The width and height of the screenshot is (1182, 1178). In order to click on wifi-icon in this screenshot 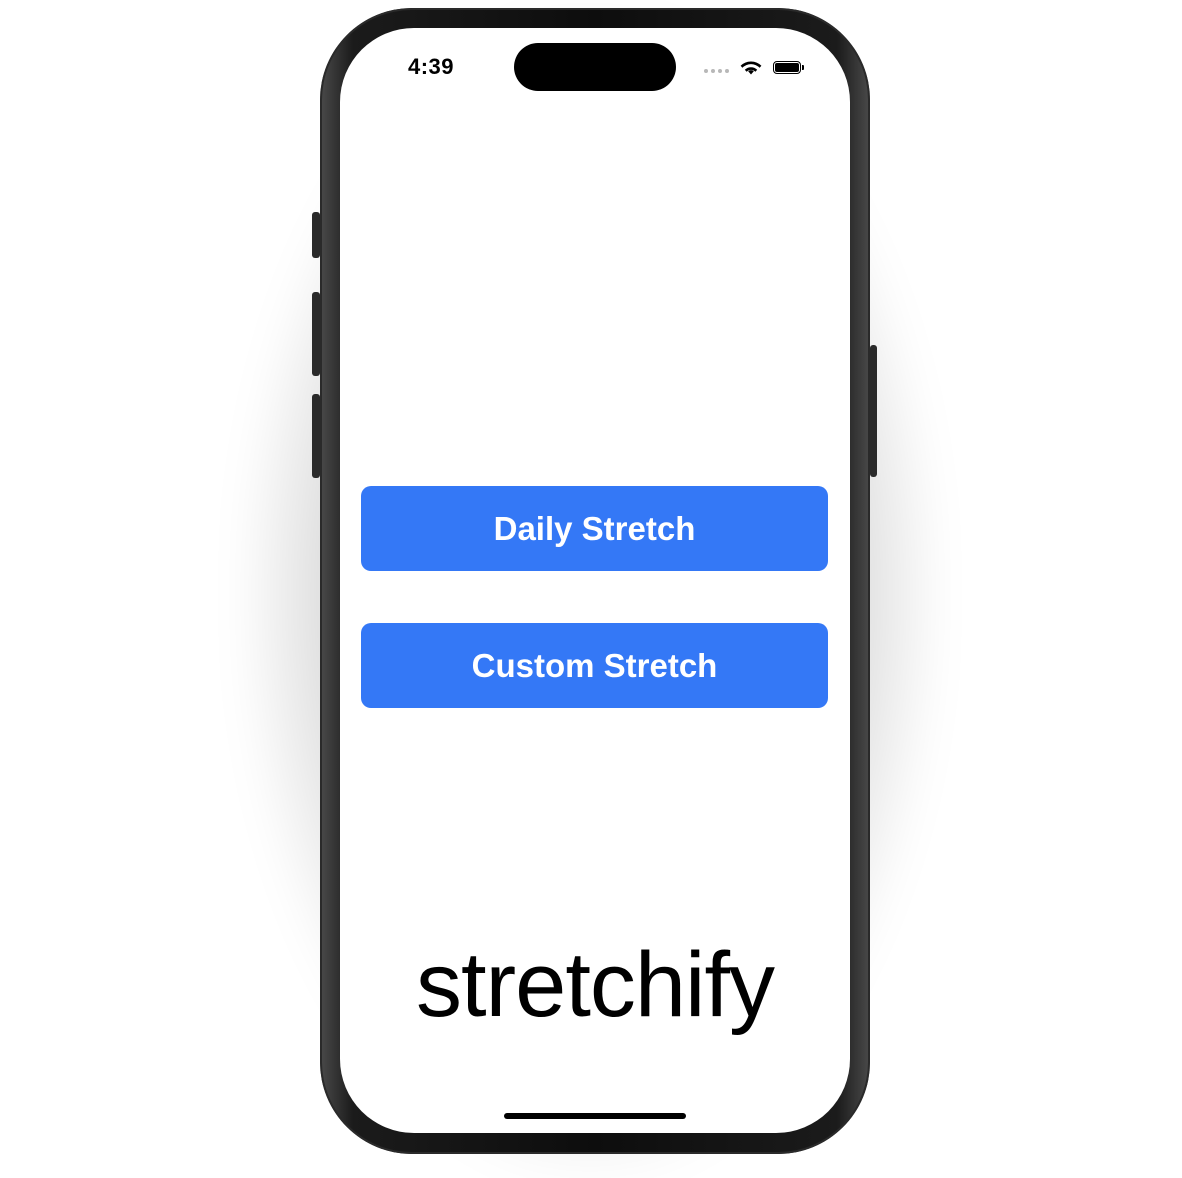, I will do `click(751, 68)`.